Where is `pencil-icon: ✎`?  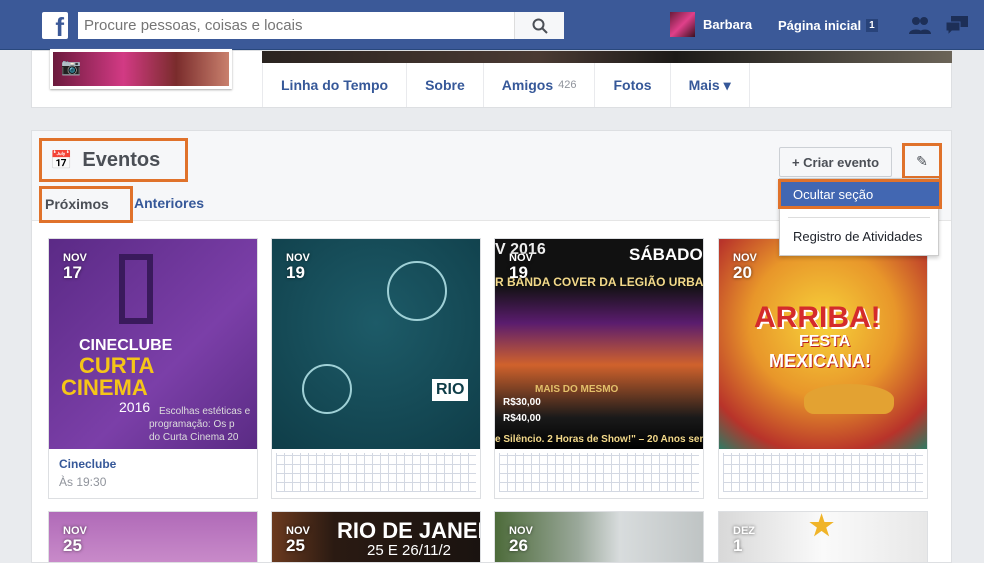
pencil-icon: ✎ is located at coordinates (922, 160).